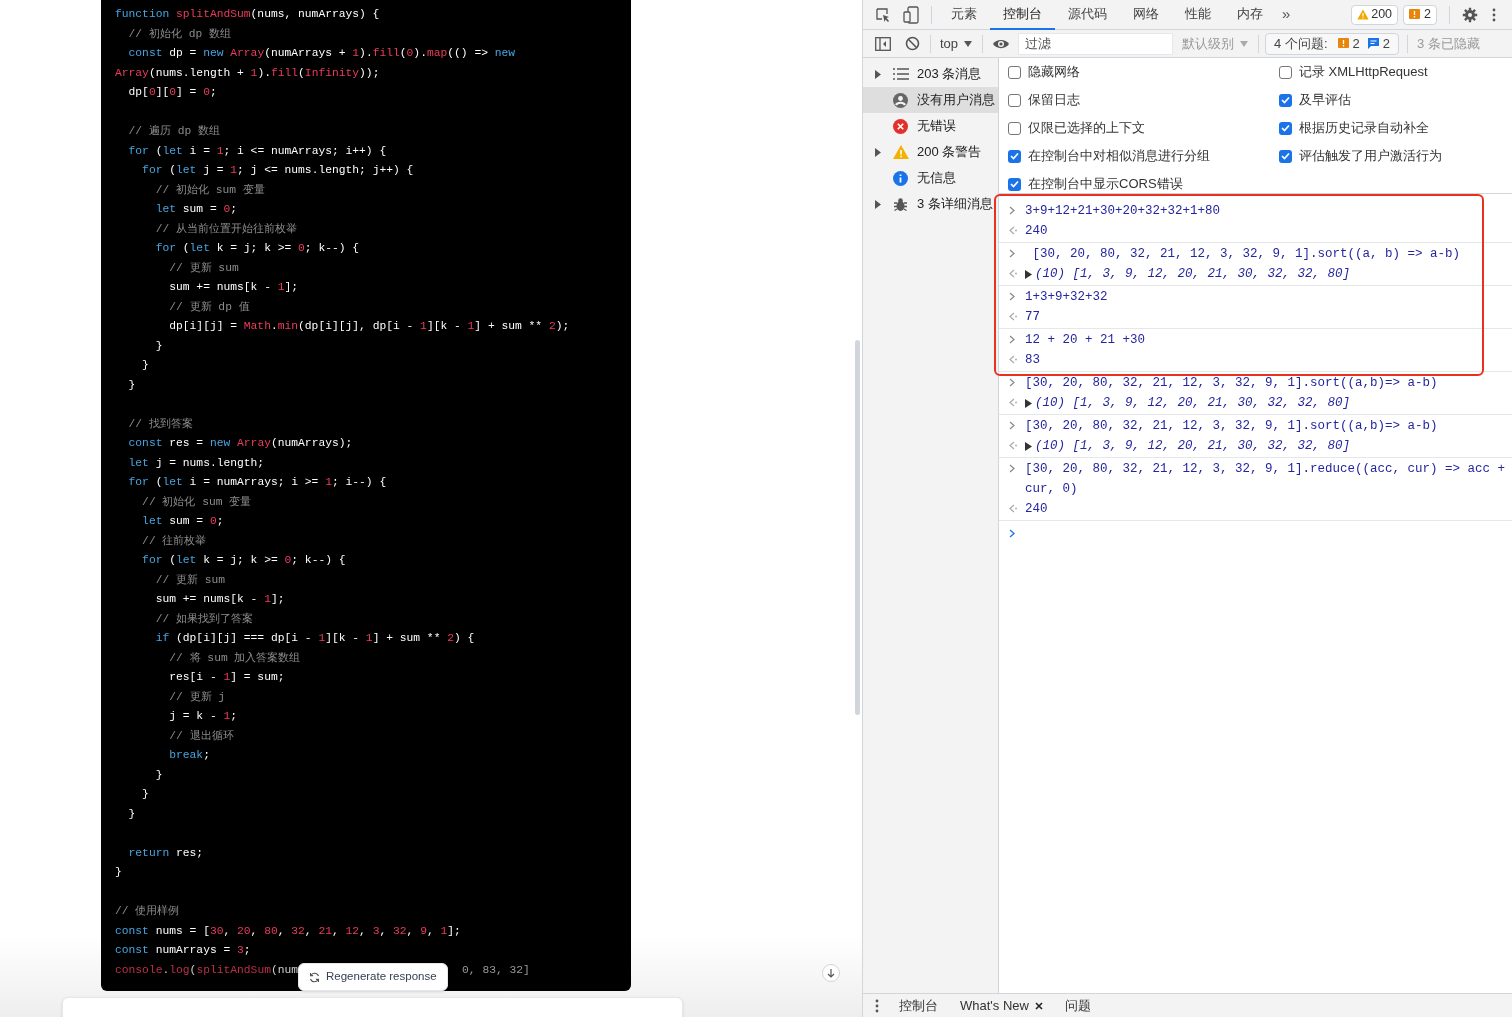 This screenshot has height=1017, width=1512. Describe the element at coordinates (1364, 128) in the screenshot. I see `checkbox-label: 根据历史记录自动补全` at that location.